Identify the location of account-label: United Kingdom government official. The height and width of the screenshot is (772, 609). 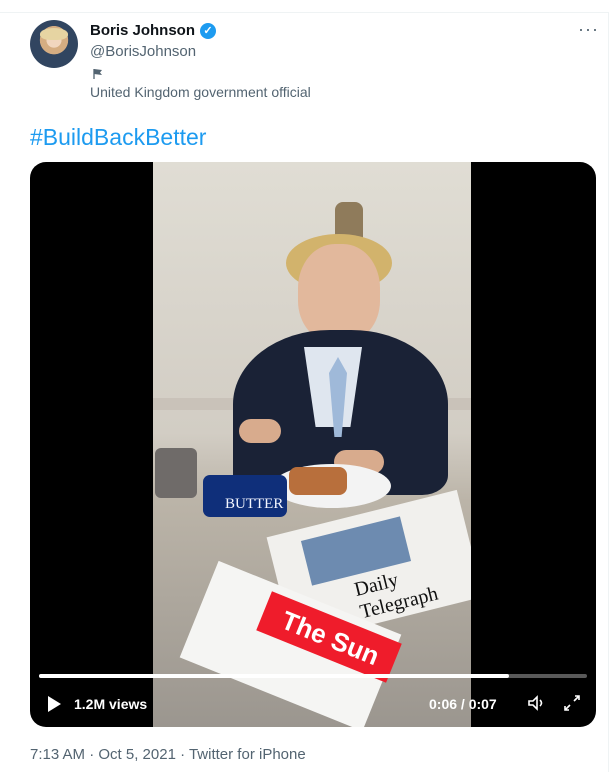
(200, 92).